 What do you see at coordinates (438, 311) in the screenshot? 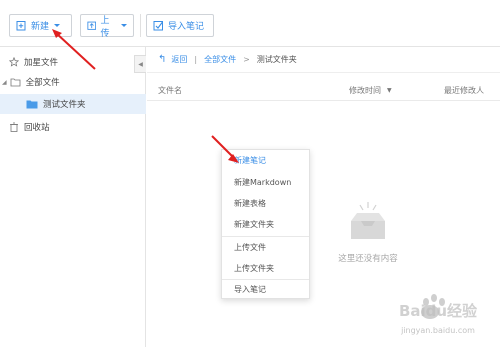
I see `watermark-brand: Baidu经验` at bounding box center [438, 311].